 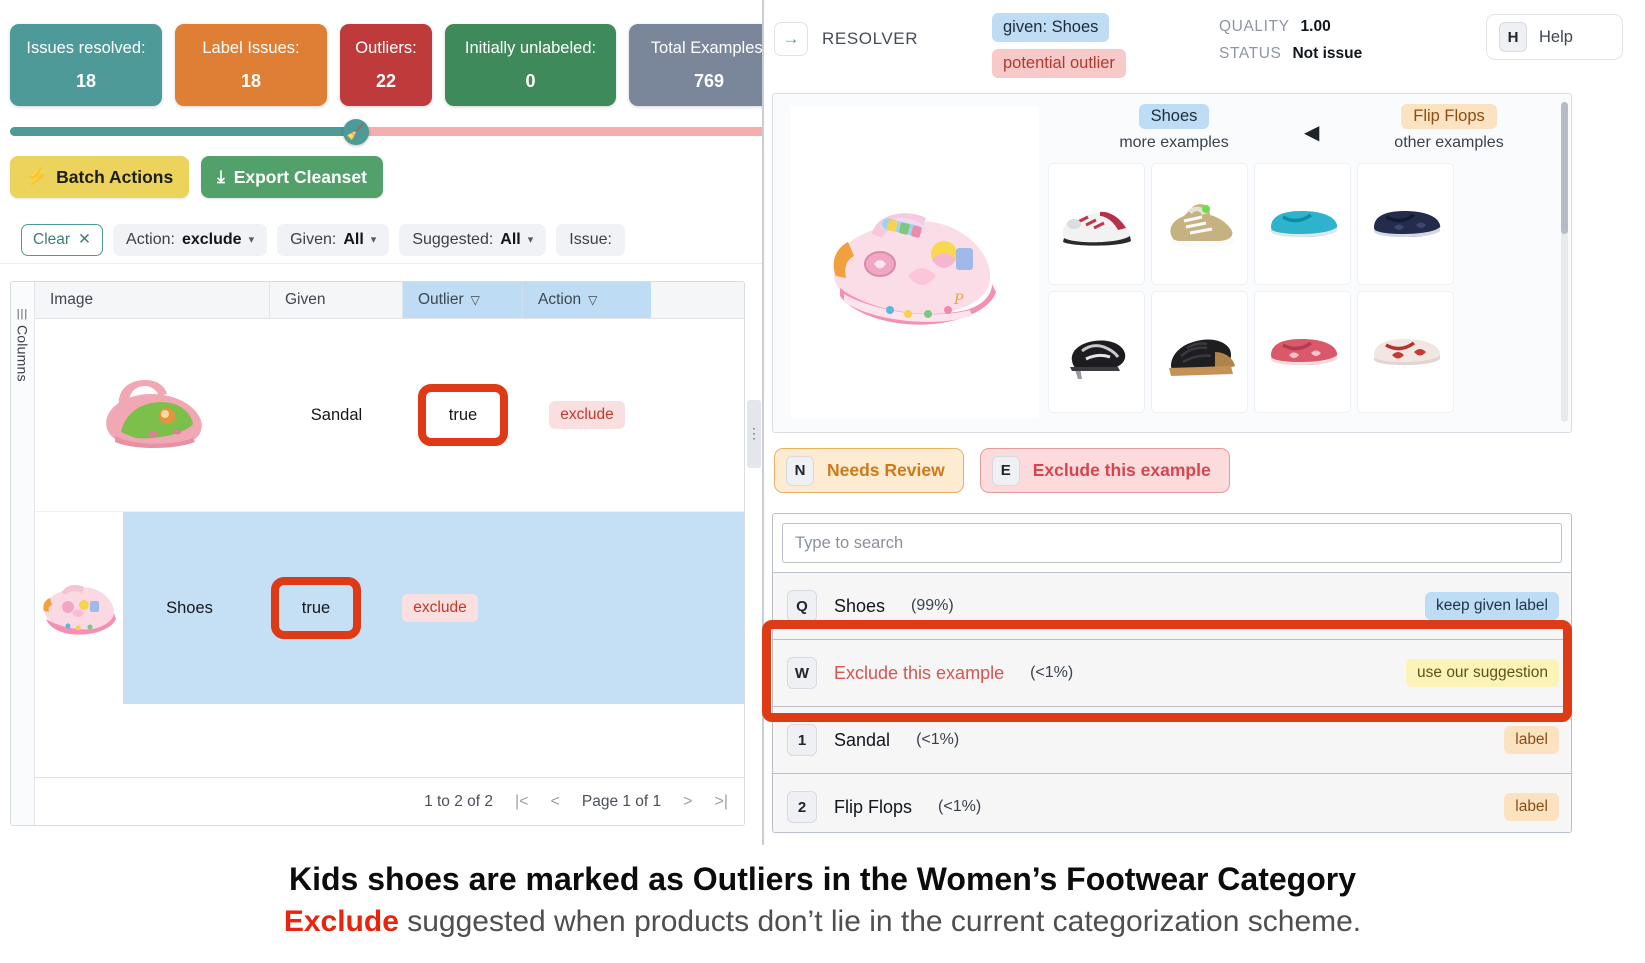 I want to click on examples-scrollbar, so click(x=1564, y=262).